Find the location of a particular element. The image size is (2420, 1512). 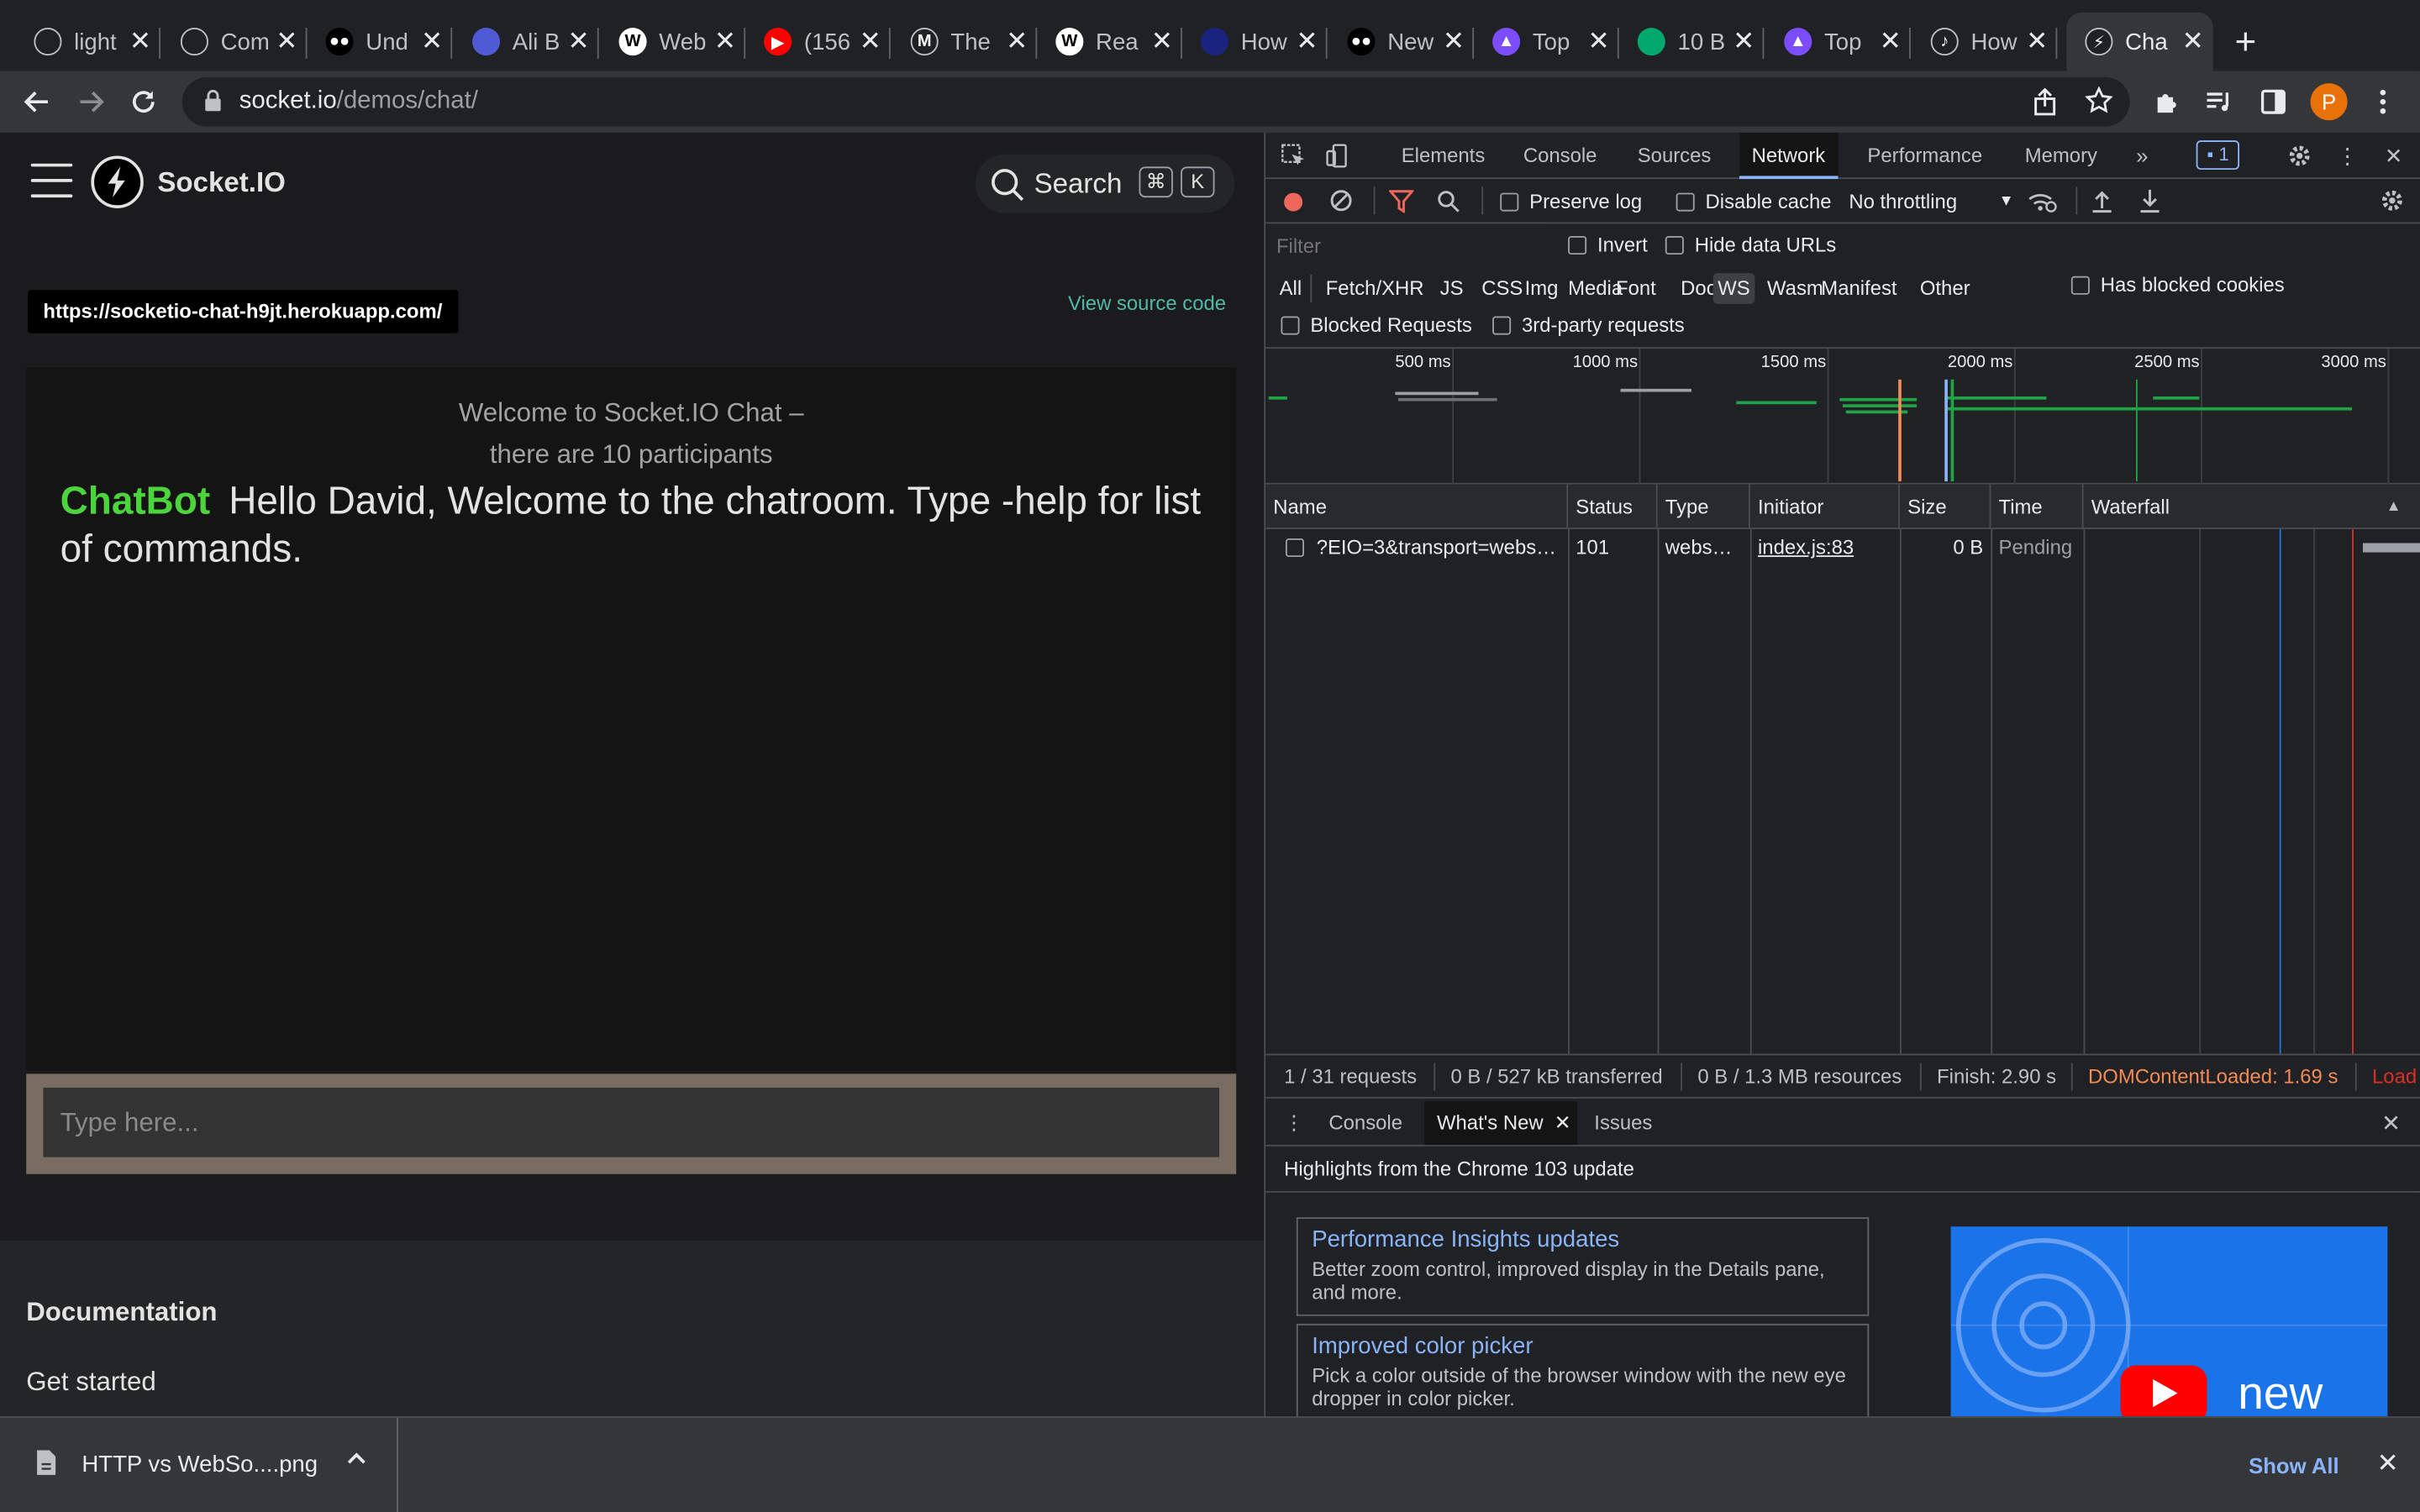

address-bar: socket.io/demos/chat/ is located at coordinates (1156, 101).